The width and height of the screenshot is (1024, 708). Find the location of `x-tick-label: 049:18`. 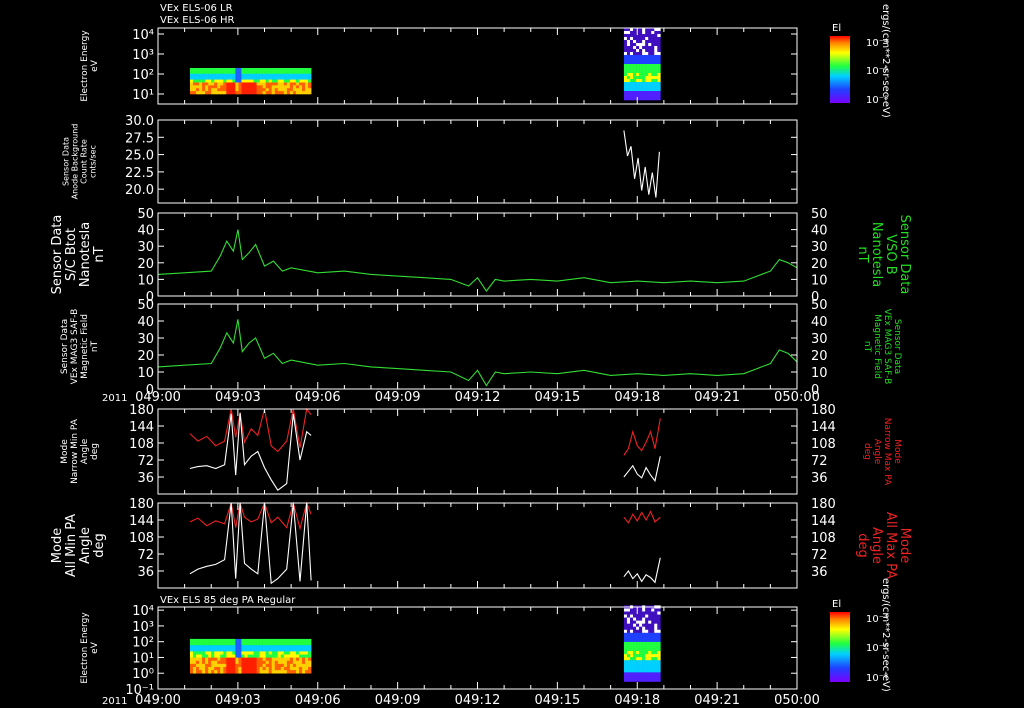

x-tick-label: 049:18 is located at coordinates (637, 700).